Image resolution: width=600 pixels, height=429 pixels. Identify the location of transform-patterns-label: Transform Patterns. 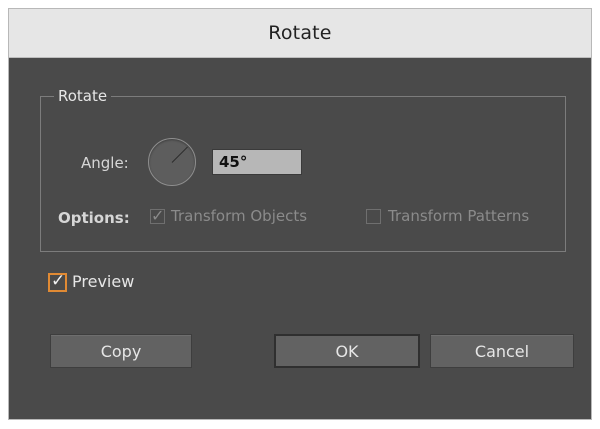
(459, 216).